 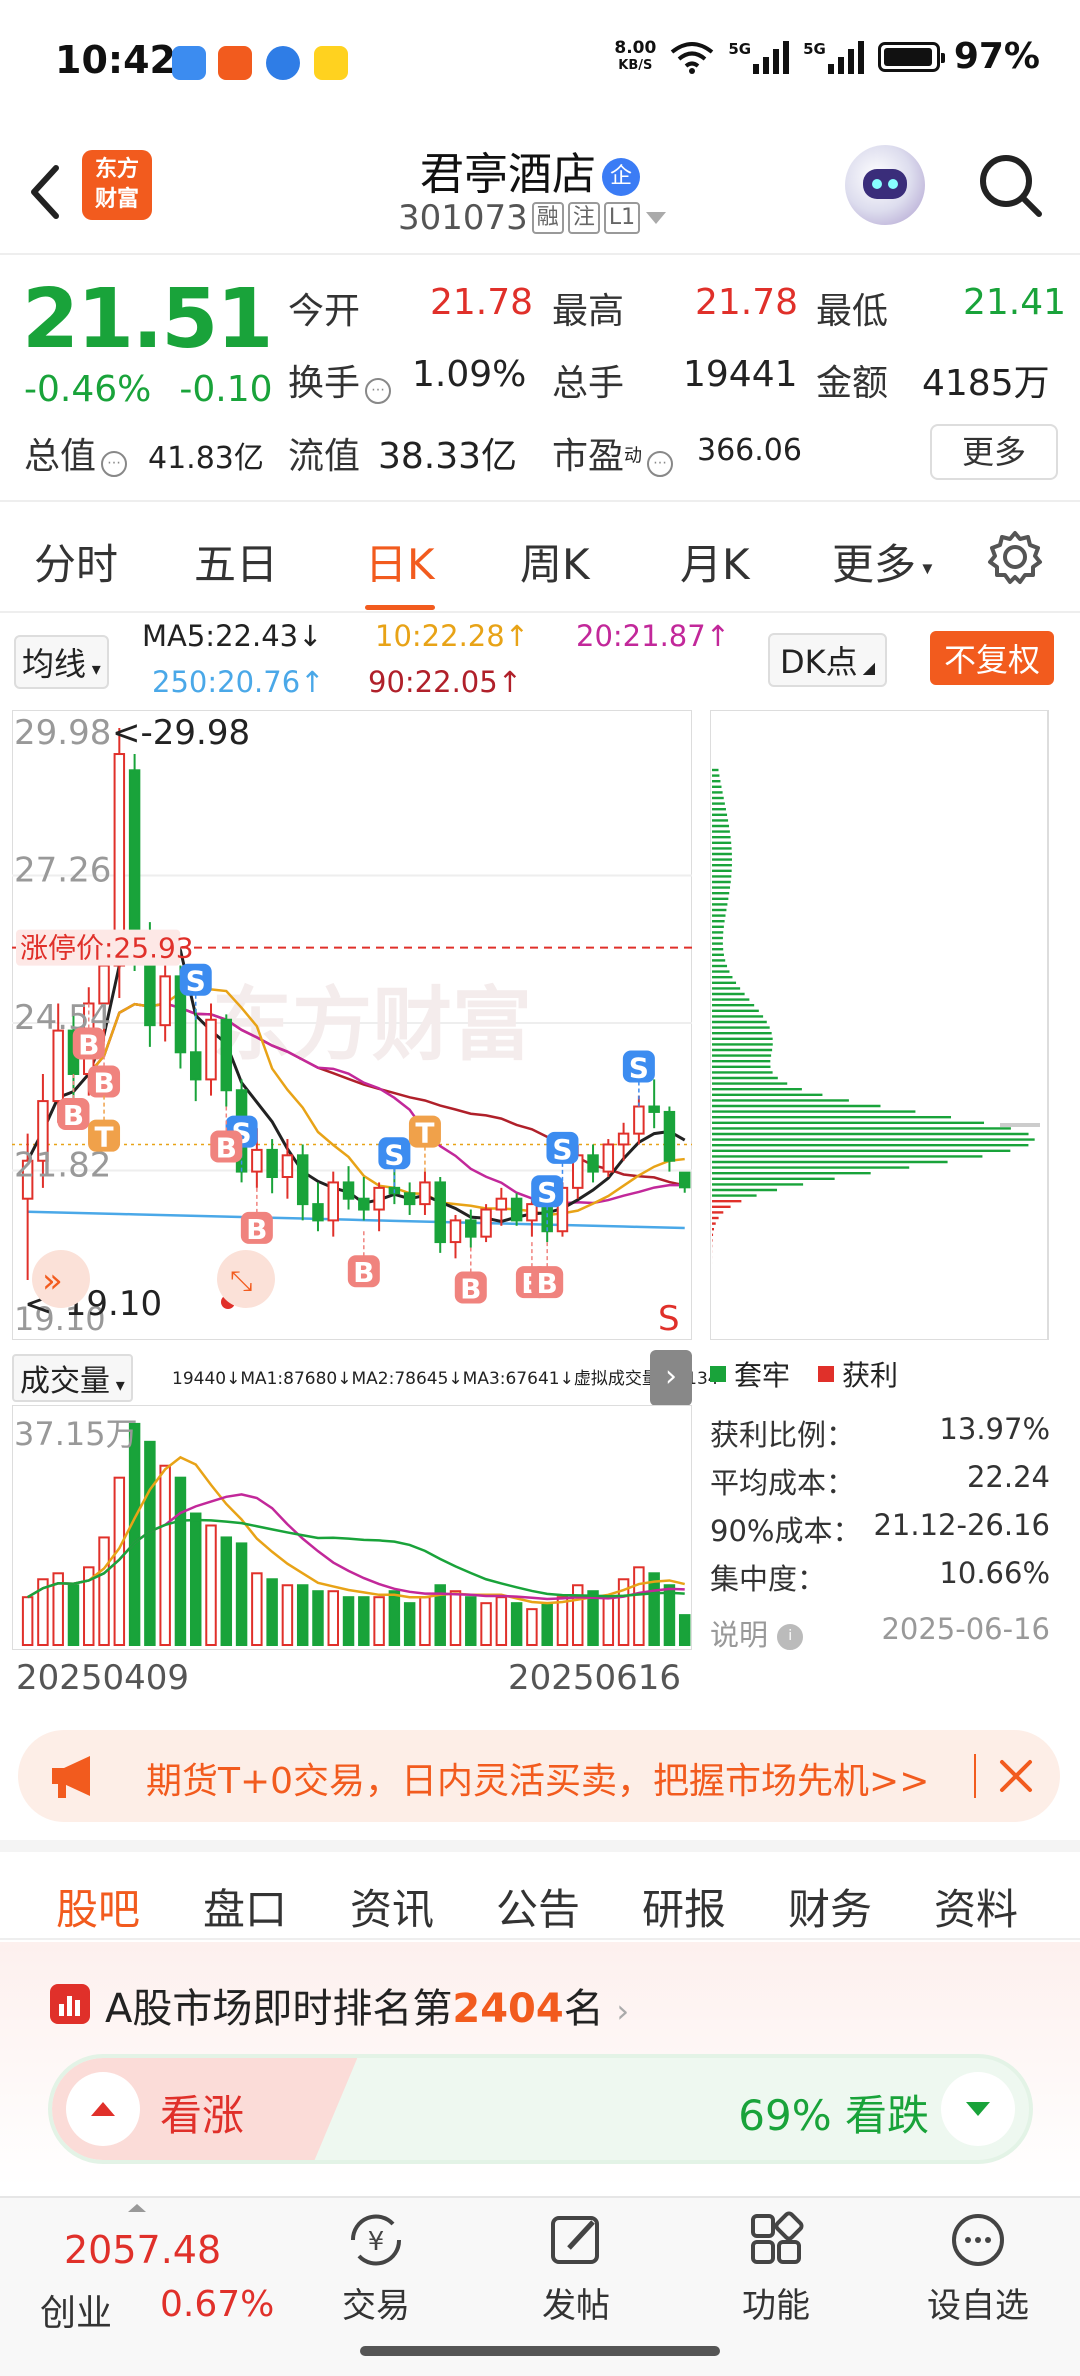 What do you see at coordinates (978, 2109) in the screenshot?
I see `bear-vote-button` at bounding box center [978, 2109].